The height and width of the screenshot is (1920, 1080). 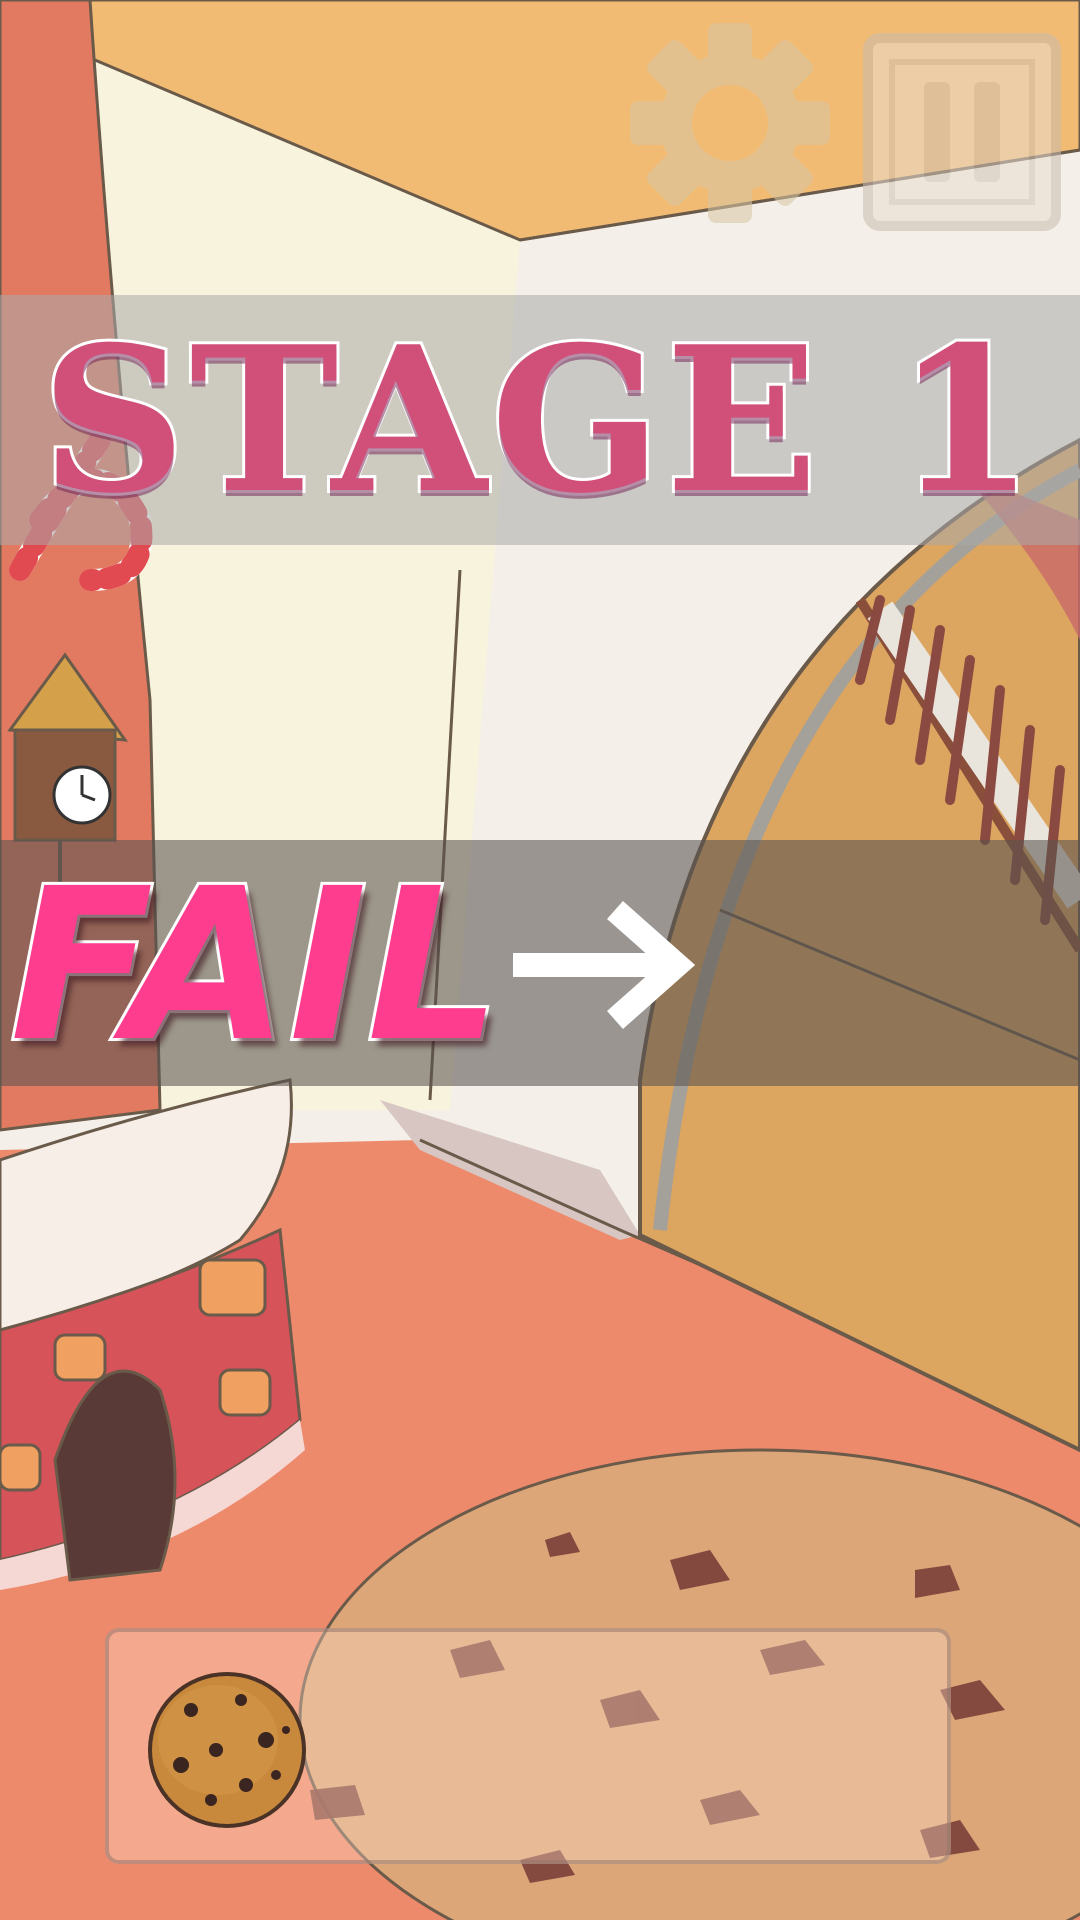 I want to click on cookie-icon, so click(x=227, y=1750).